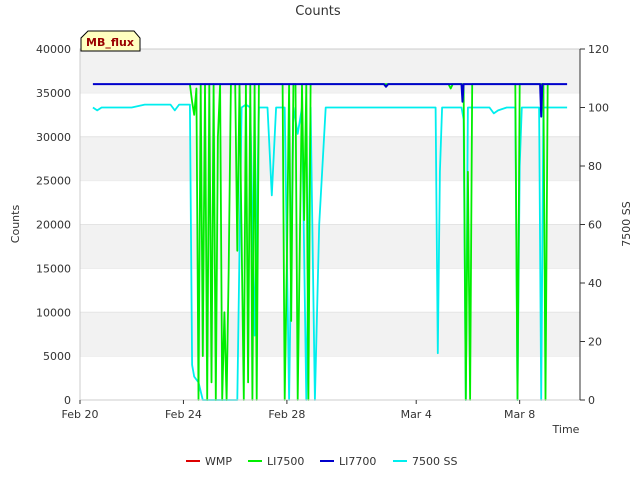  I want to click on y2-tick-label: 100, so click(598, 108).